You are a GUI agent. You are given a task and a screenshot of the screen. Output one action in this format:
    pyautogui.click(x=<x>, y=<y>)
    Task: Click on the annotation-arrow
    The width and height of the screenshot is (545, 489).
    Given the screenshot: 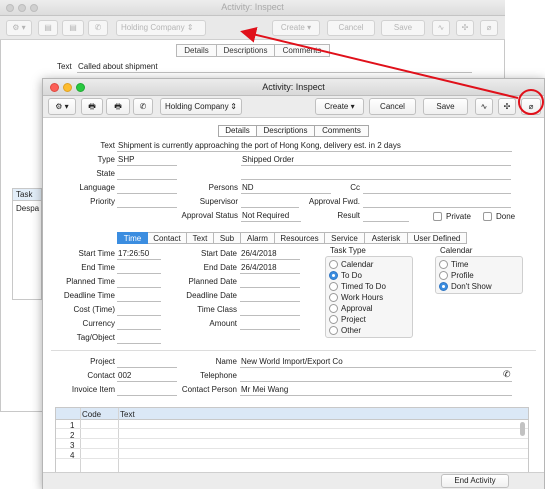 What is the action you would take?
    pyautogui.click(x=379, y=63)
    